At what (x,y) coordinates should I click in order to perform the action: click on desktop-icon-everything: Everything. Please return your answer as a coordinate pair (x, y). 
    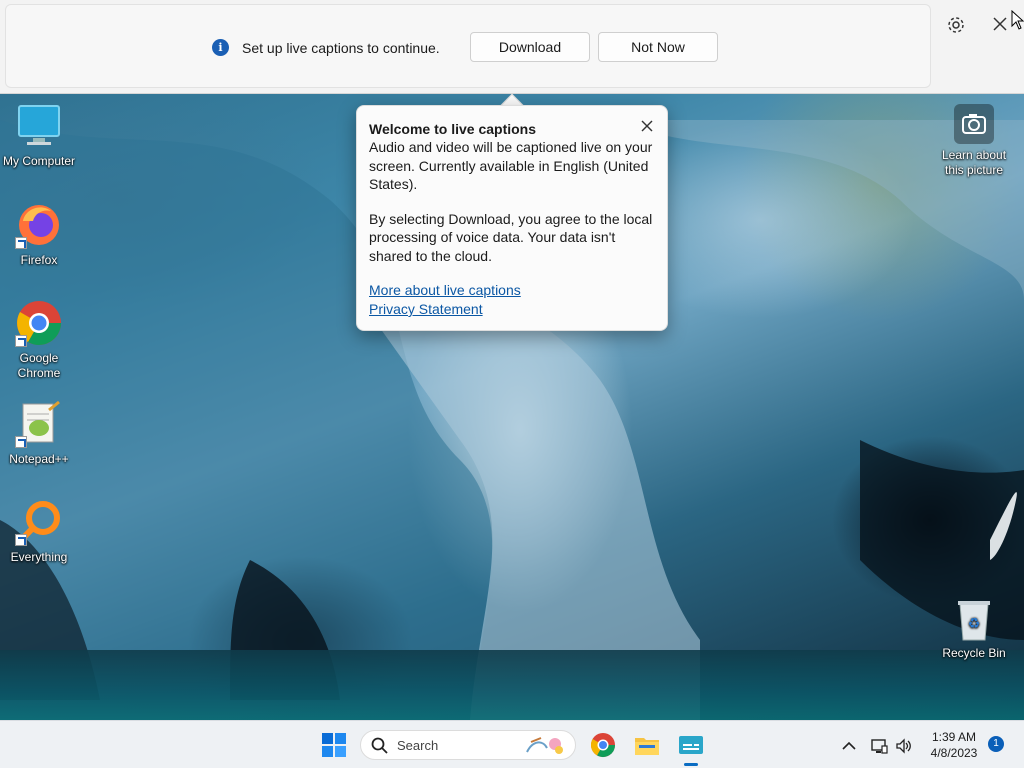
    Looking at the image, I should click on (39, 531).